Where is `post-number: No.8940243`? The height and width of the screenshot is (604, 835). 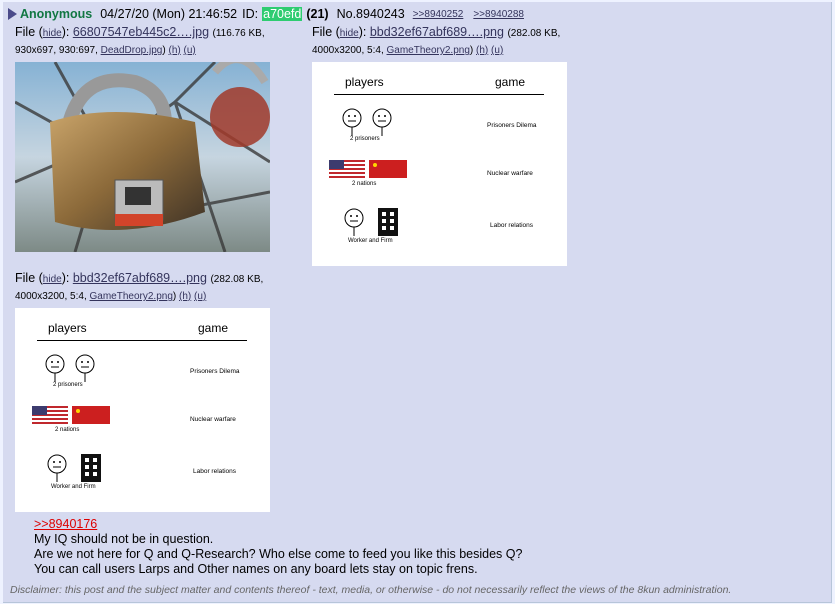
post-number: No.8940243 is located at coordinates (371, 14).